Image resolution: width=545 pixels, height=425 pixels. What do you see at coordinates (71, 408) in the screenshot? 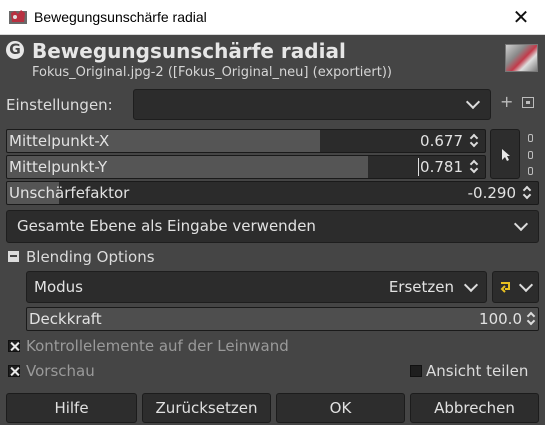
I see `help-button: Hilfe` at bounding box center [71, 408].